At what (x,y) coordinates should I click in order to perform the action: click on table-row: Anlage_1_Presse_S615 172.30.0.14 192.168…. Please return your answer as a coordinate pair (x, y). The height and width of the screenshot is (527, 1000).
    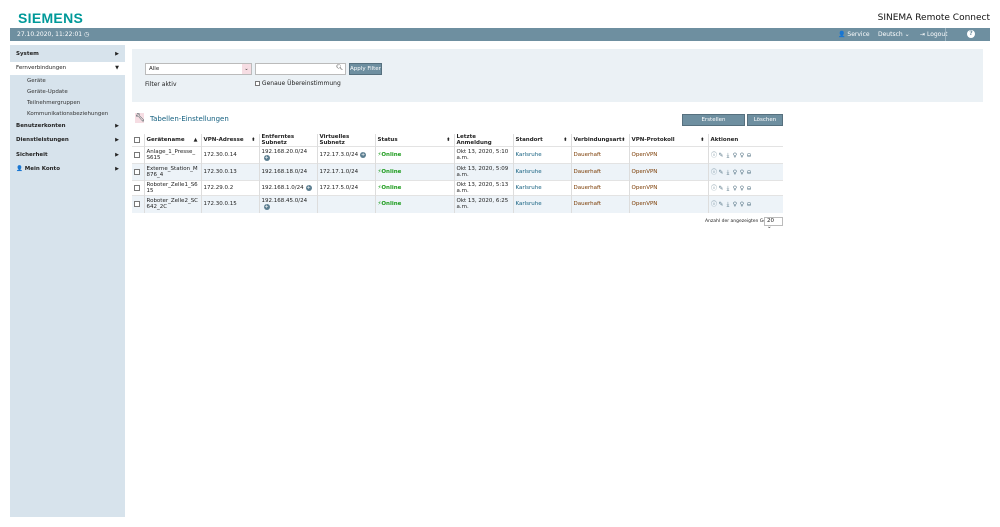
    Looking at the image, I should click on (457, 155).